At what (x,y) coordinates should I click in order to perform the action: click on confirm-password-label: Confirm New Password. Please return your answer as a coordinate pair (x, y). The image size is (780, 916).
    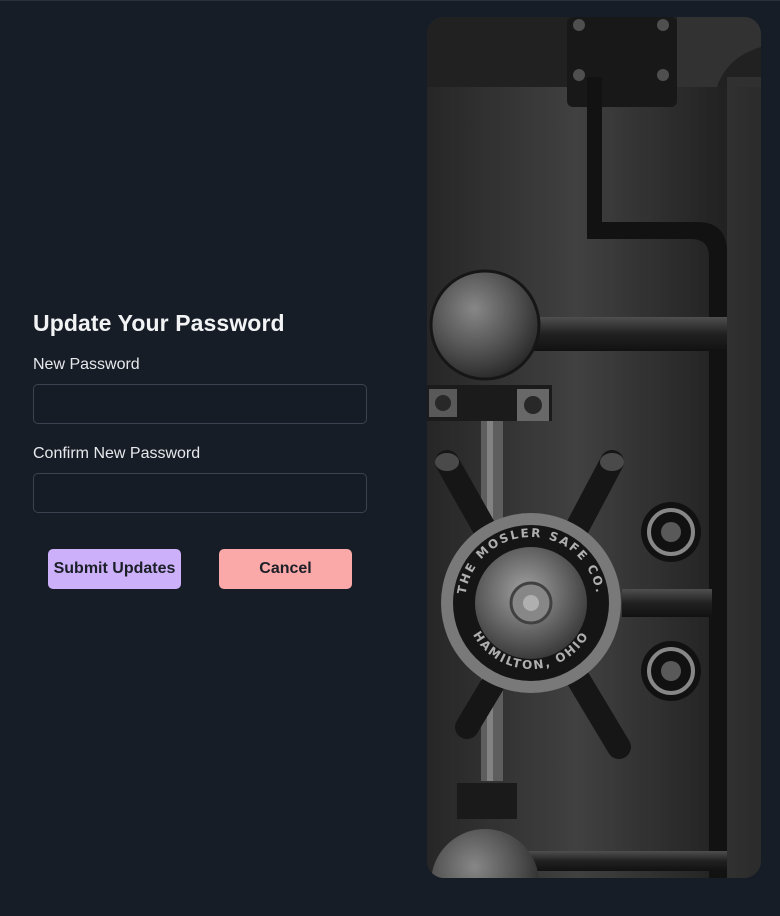
    Looking at the image, I should click on (117, 453).